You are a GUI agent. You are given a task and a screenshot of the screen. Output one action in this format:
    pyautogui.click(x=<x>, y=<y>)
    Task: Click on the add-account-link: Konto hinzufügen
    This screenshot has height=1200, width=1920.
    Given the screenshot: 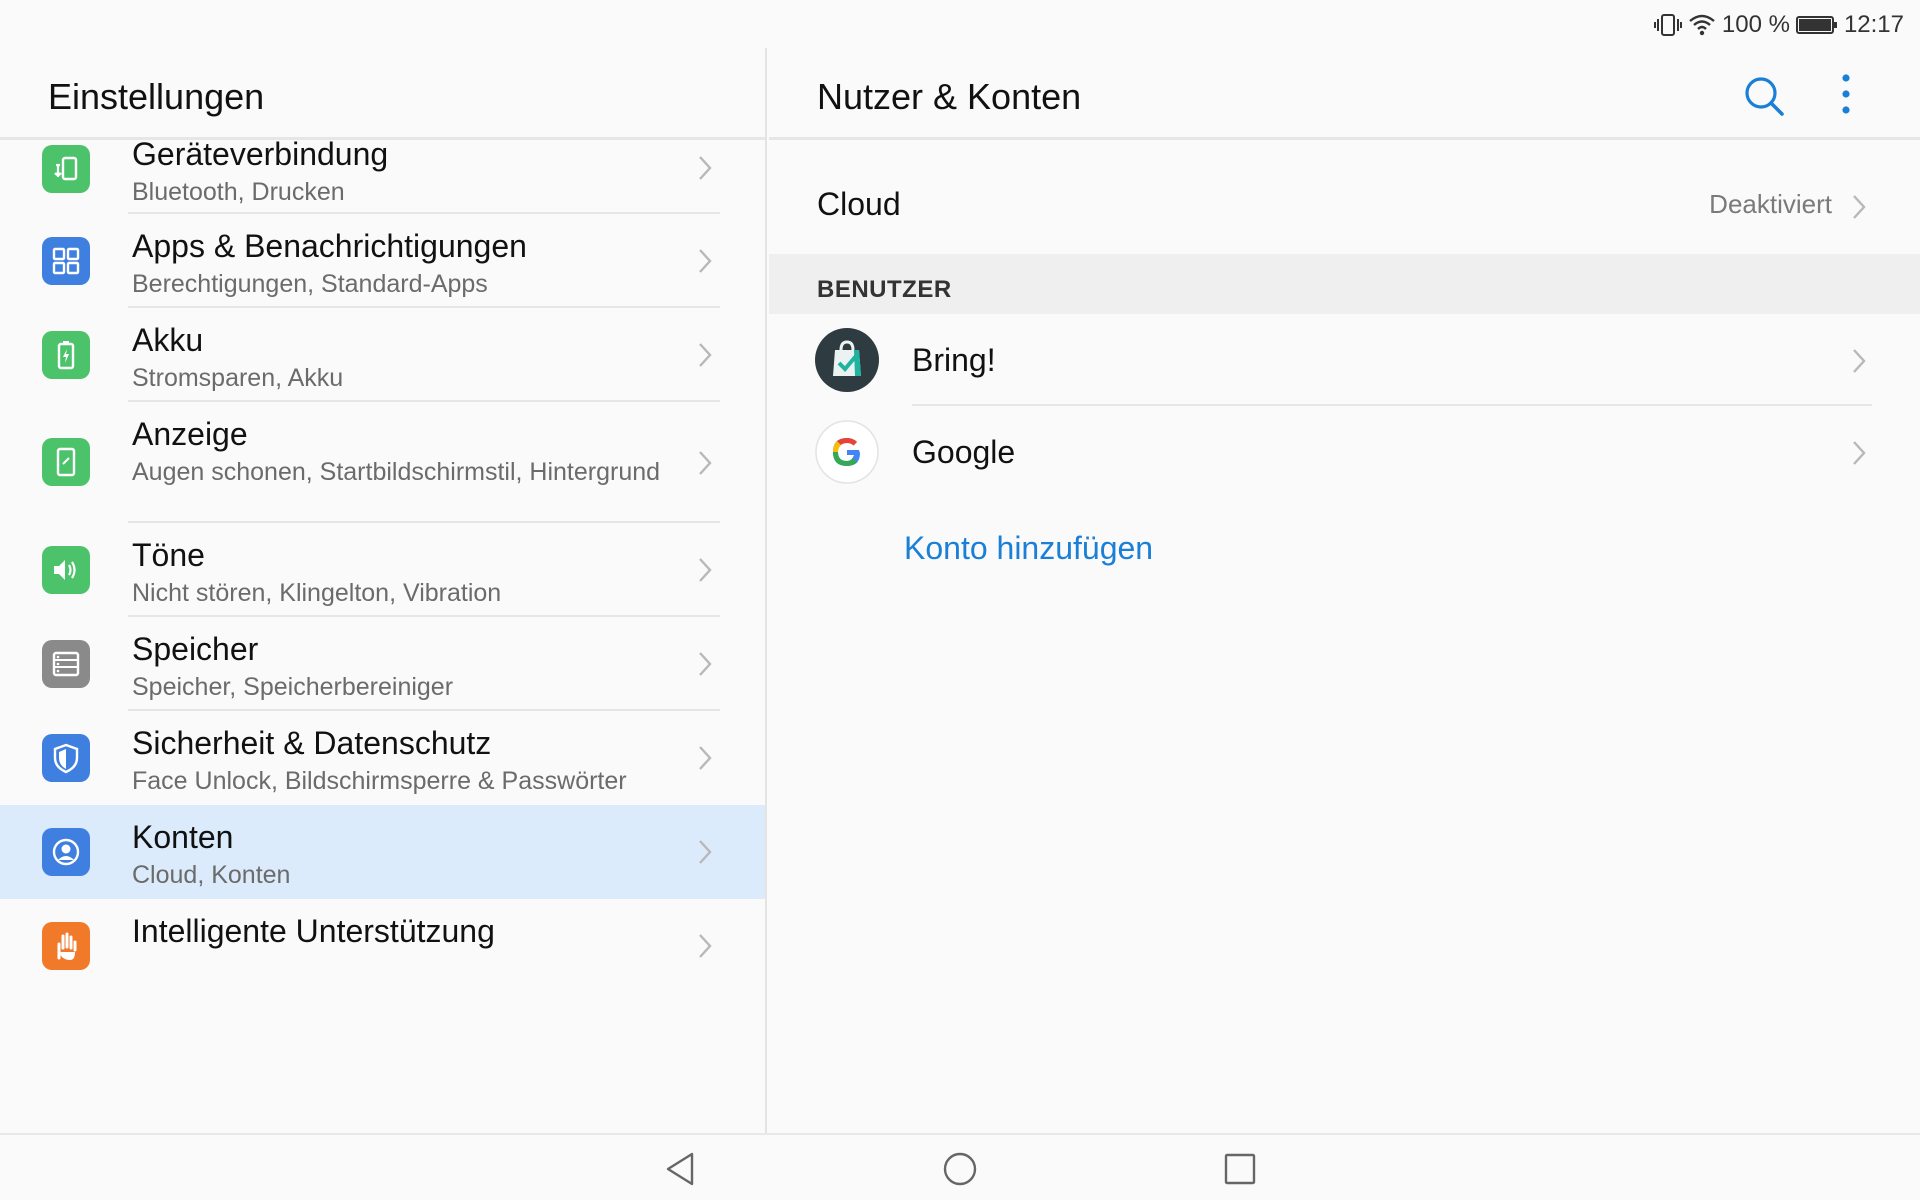 What is the action you would take?
    pyautogui.click(x=1028, y=548)
    